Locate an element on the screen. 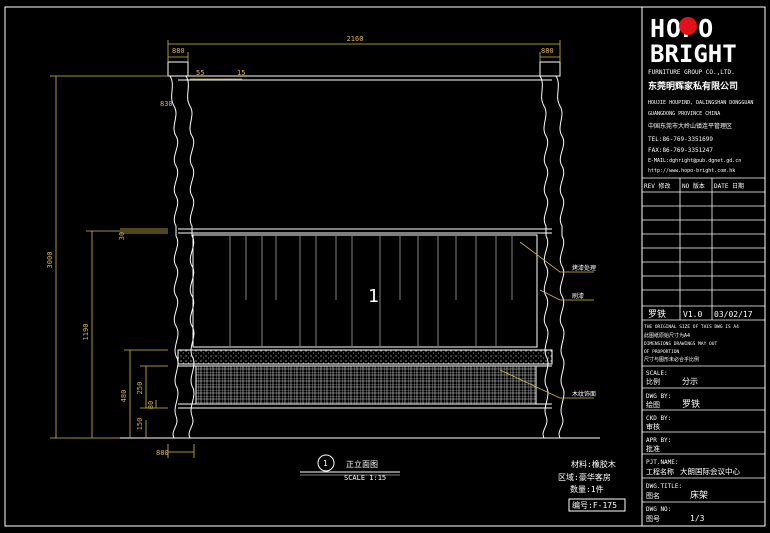  notice-1: THE ORIGINAL SIZE OF THIS DWG IS A4 is located at coordinates (691, 327).